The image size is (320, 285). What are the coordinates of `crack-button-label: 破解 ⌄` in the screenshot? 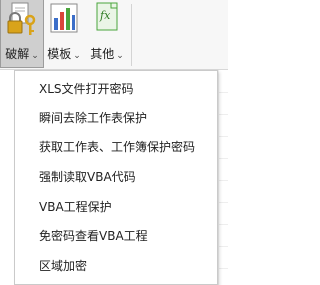 It's located at (22, 54).